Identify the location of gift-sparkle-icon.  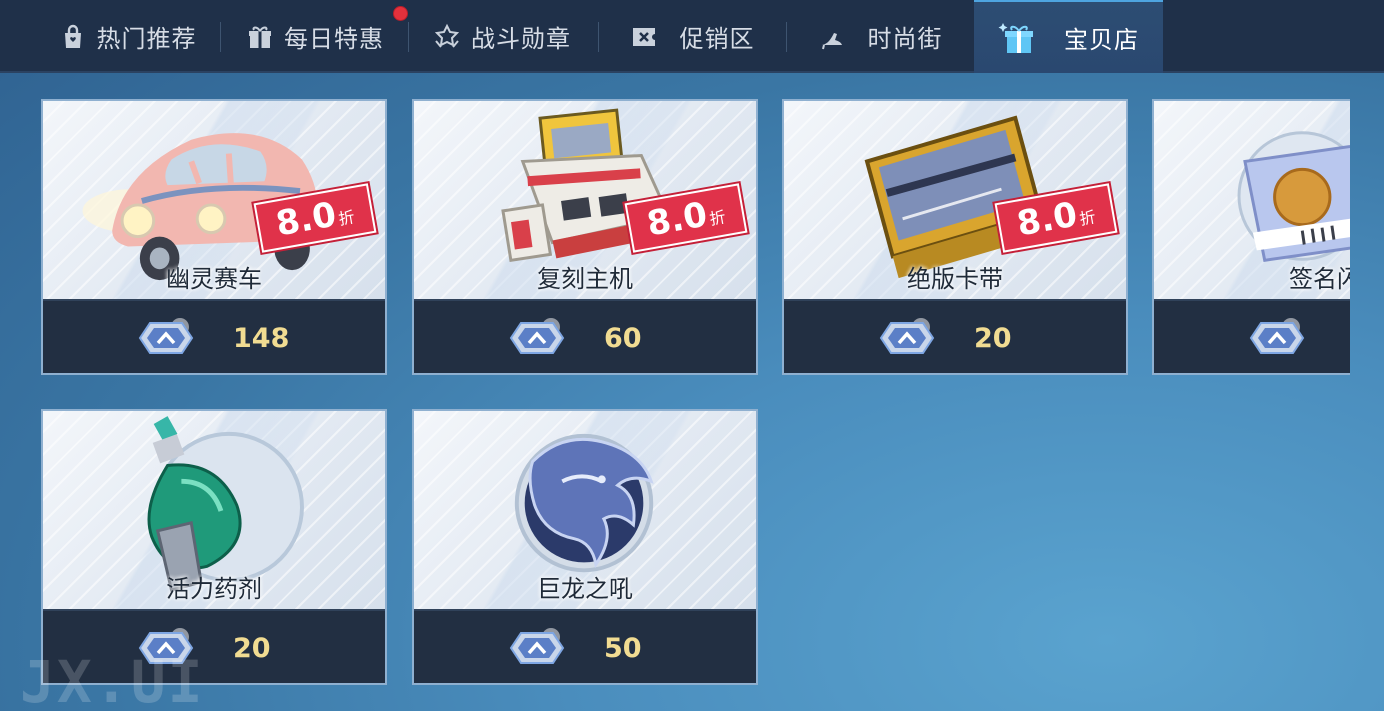
(1018, 38).